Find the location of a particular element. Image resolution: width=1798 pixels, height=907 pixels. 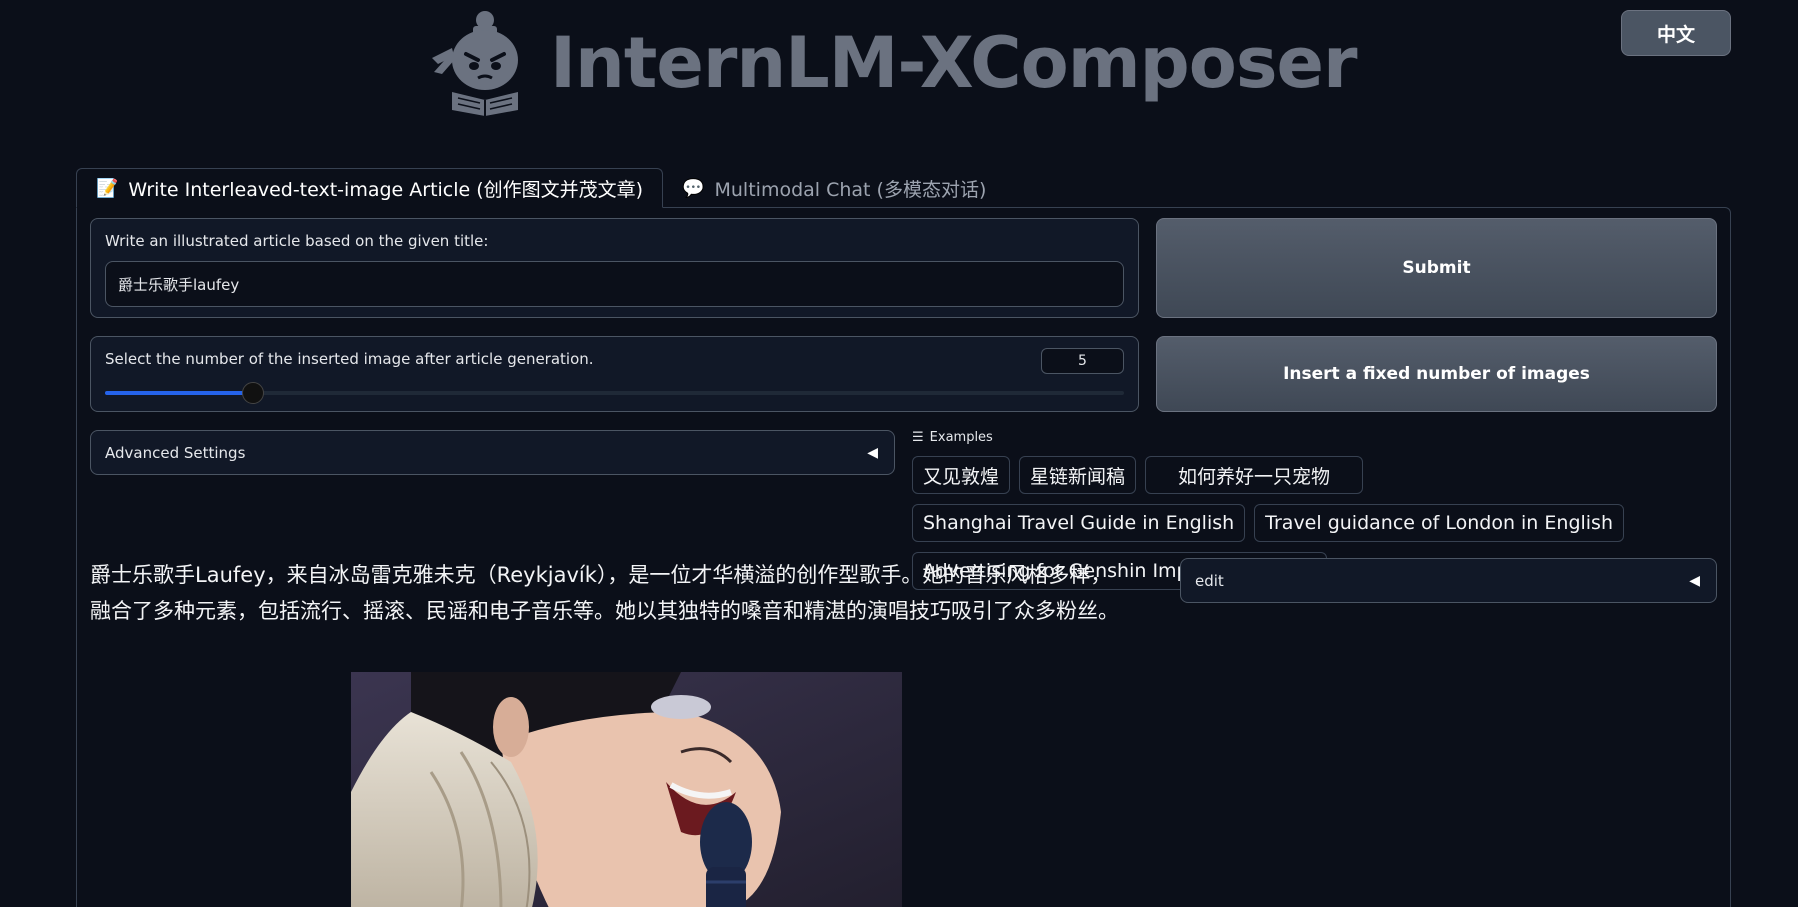

image-count-slider is located at coordinates (614, 393).